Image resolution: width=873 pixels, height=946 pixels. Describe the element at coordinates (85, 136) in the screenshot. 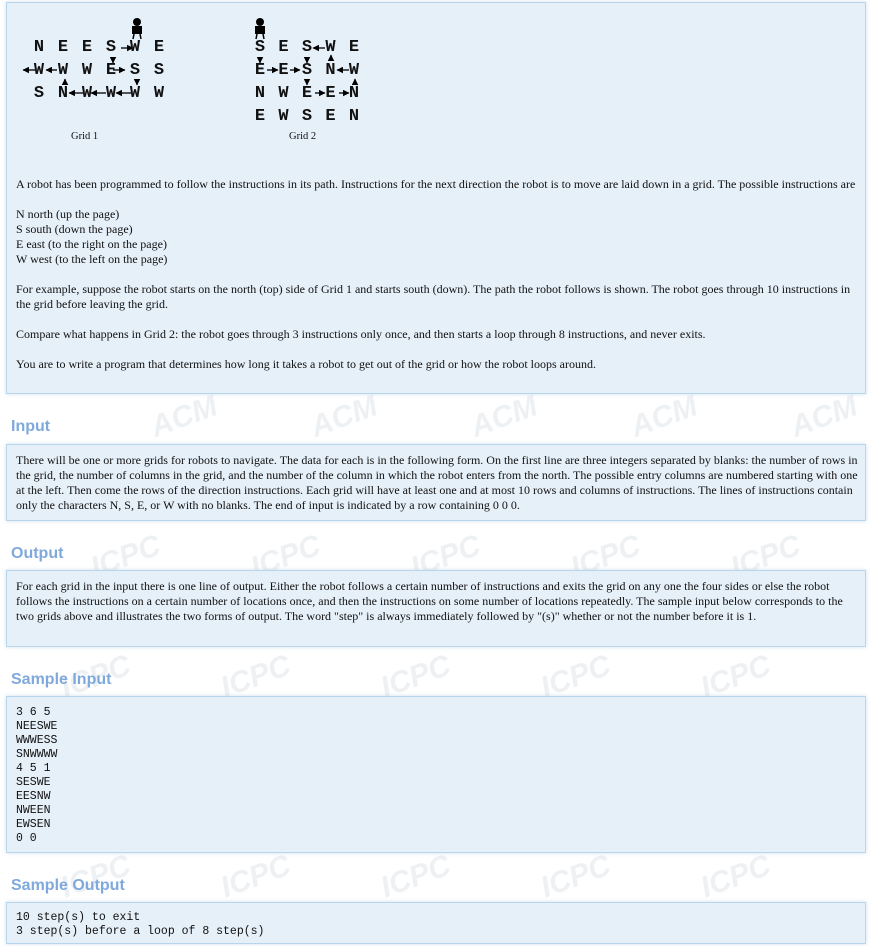

I see `grid-1-caption: Grid 1` at that location.